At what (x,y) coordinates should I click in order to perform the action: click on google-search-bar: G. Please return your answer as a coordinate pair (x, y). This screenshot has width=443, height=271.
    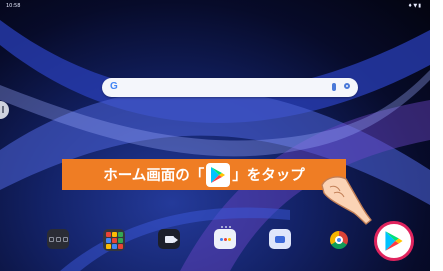
    Looking at the image, I should click on (230, 87).